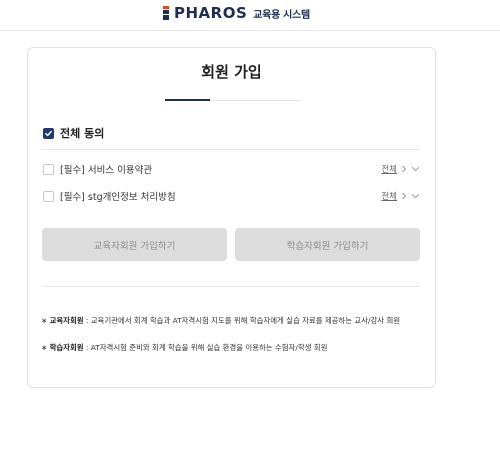  What do you see at coordinates (187, 100) in the screenshot?
I see `step-indicator-active` at bounding box center [187, 100].